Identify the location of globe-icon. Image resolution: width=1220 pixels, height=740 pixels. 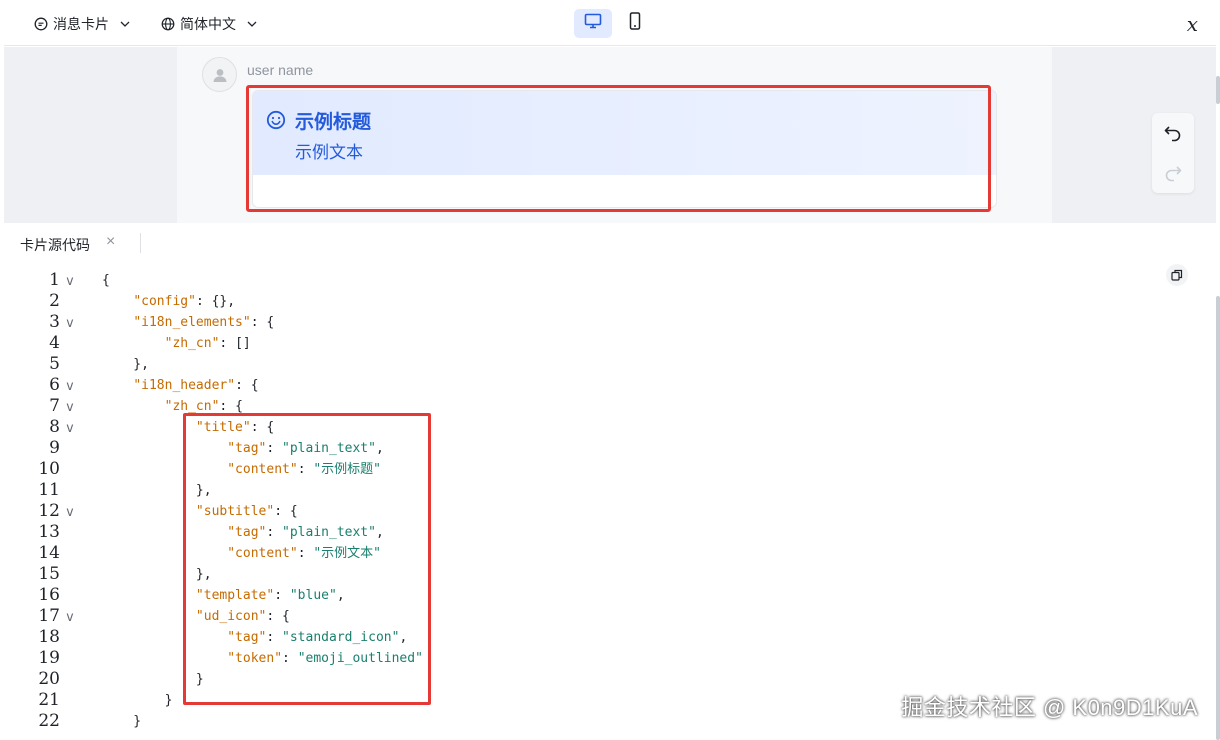
(168, 24).